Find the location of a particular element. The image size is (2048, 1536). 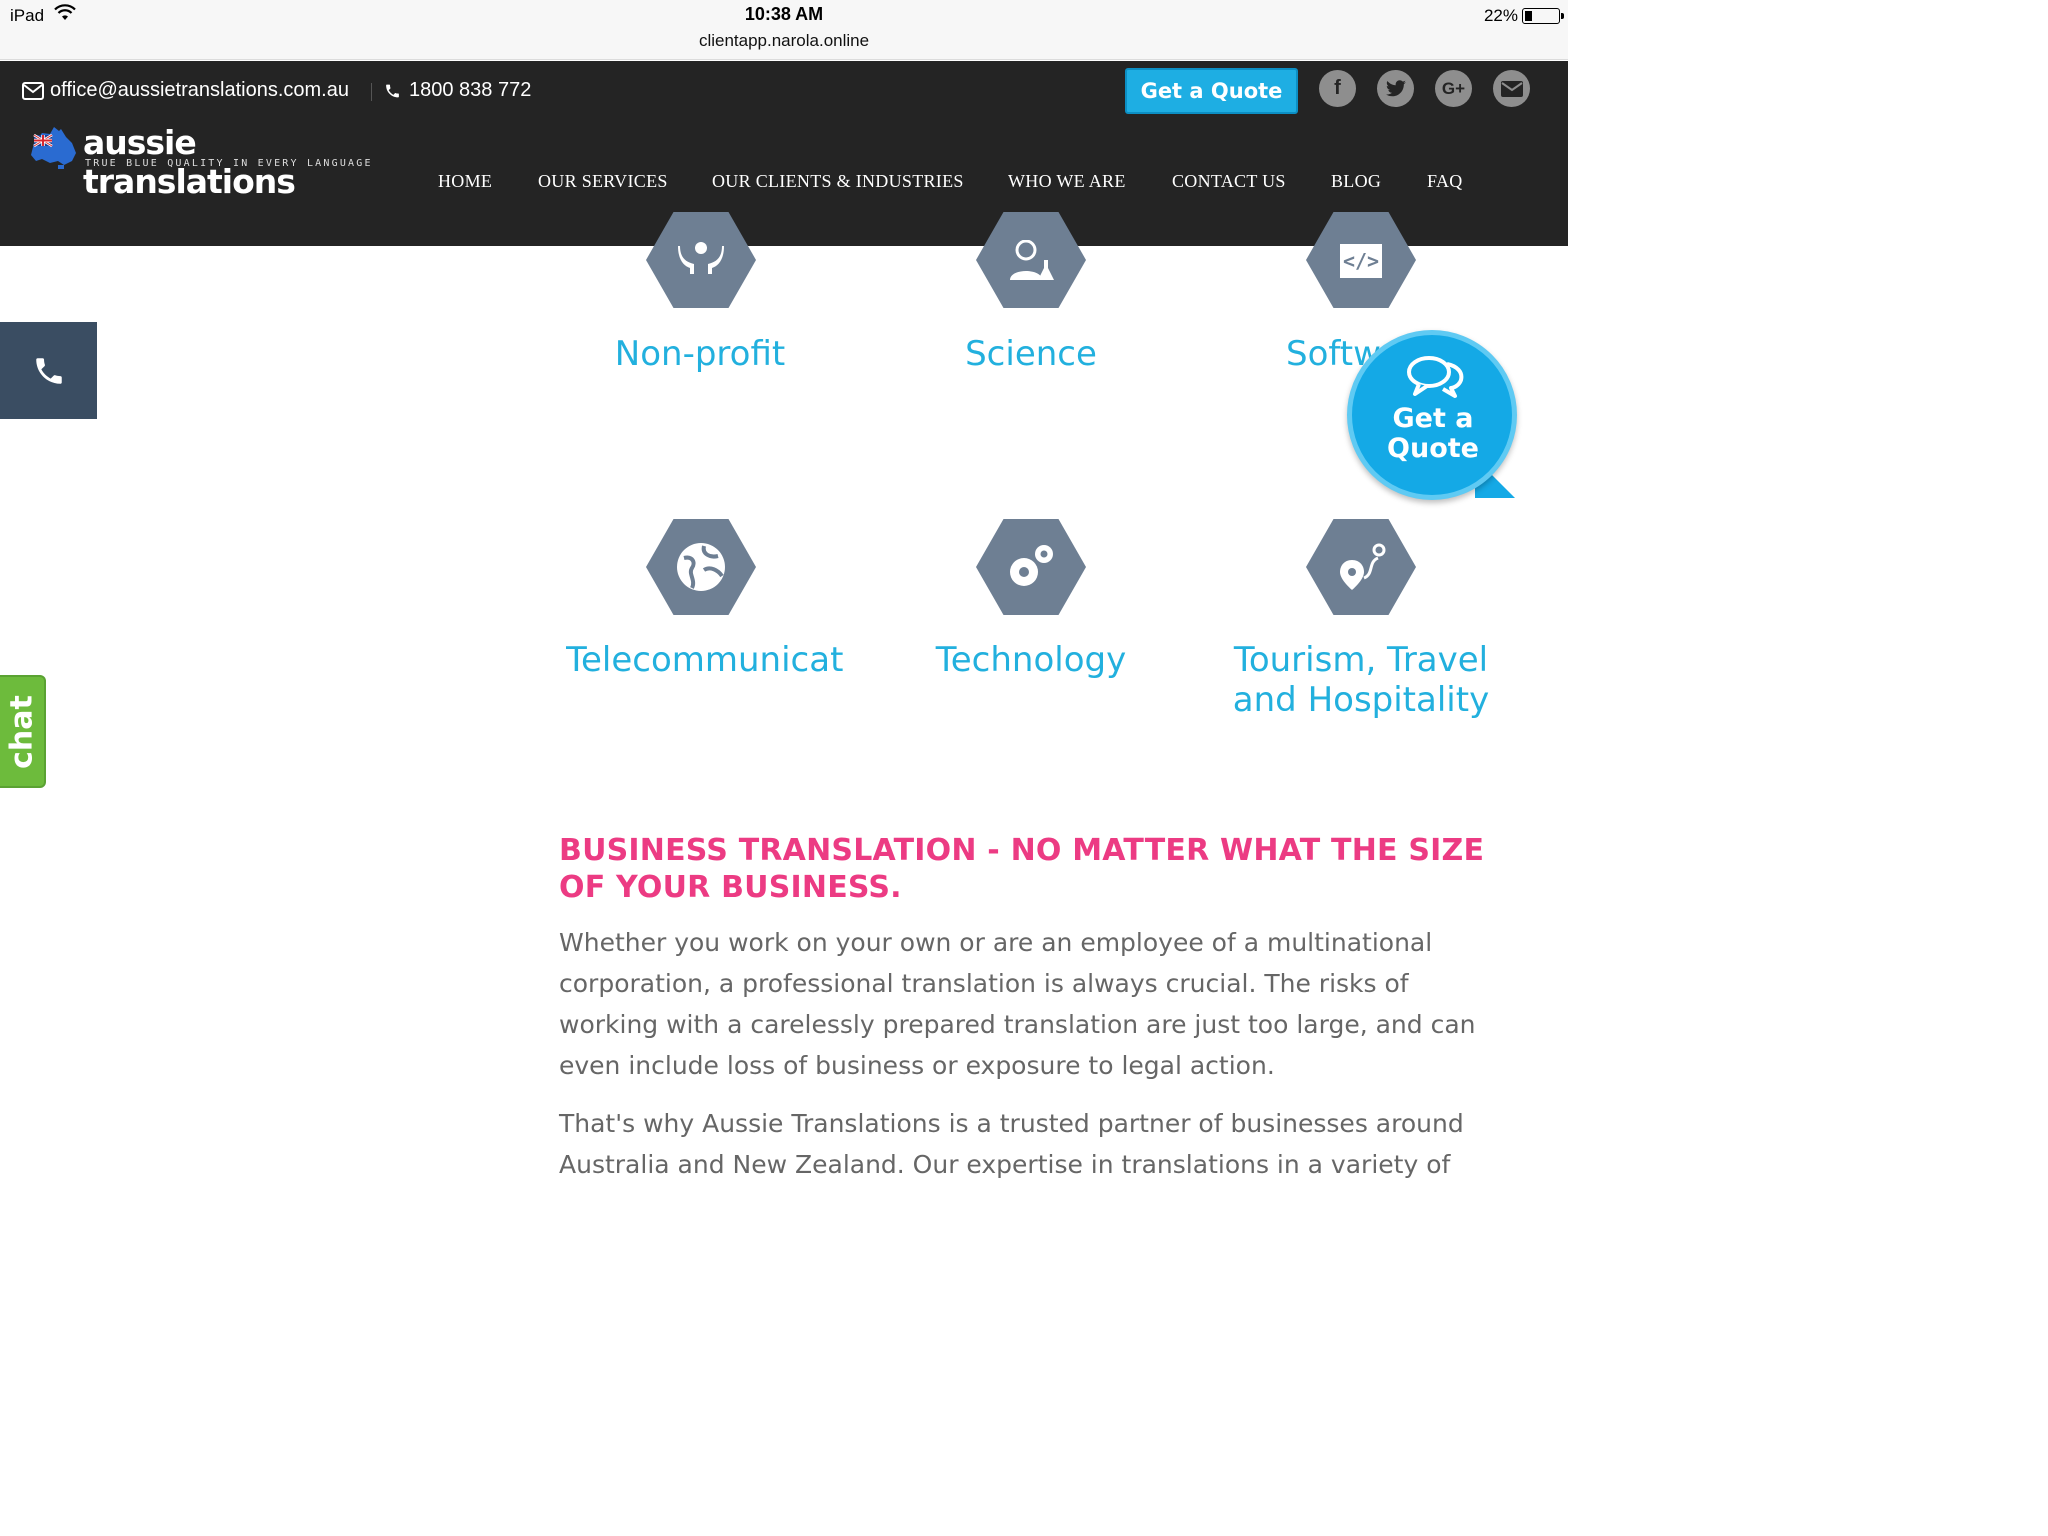

globe-icon is located at coordinates (701, 567).